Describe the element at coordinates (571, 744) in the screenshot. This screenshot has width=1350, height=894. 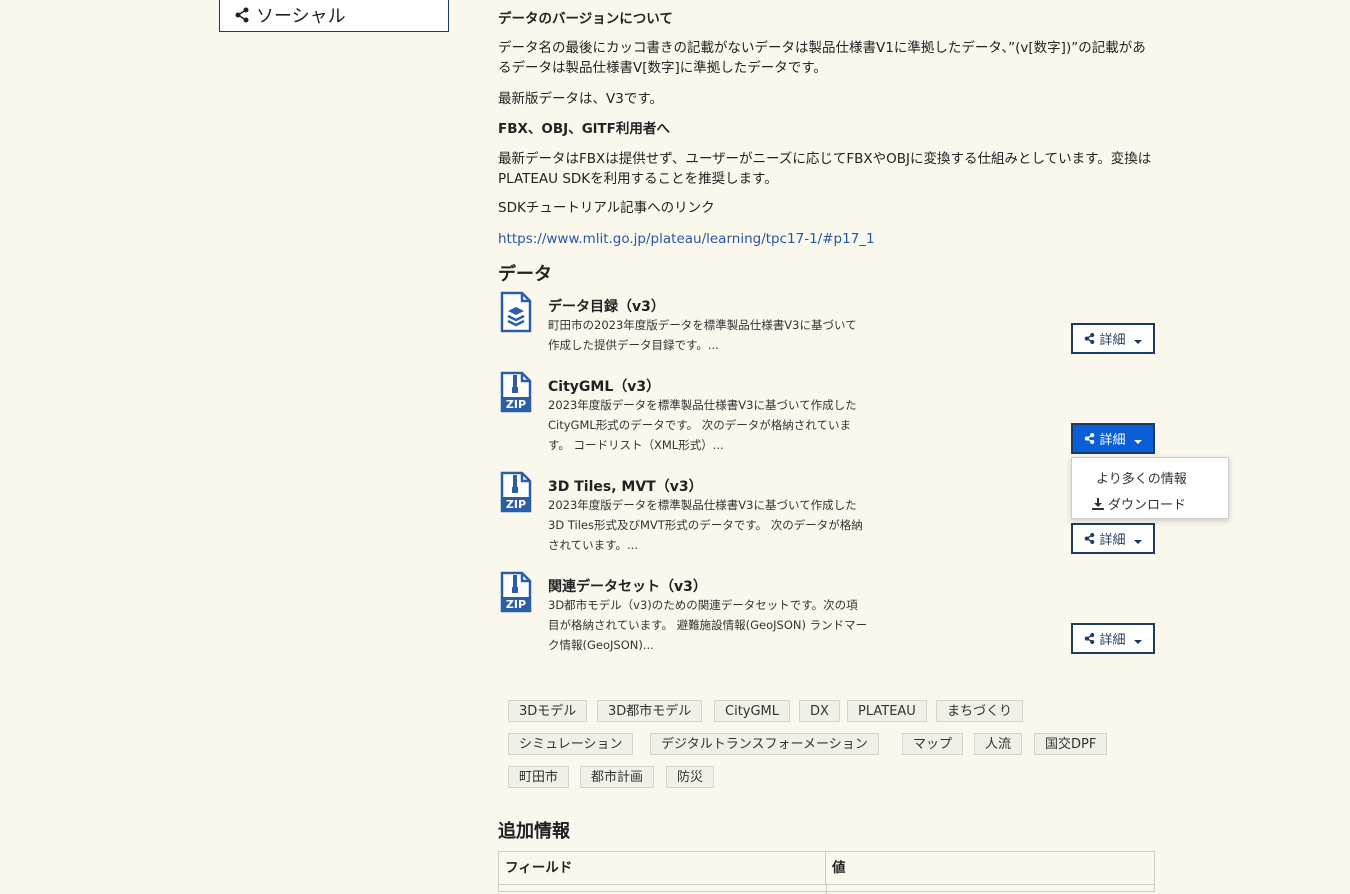
I see `tag: シミュレーション` at that location.